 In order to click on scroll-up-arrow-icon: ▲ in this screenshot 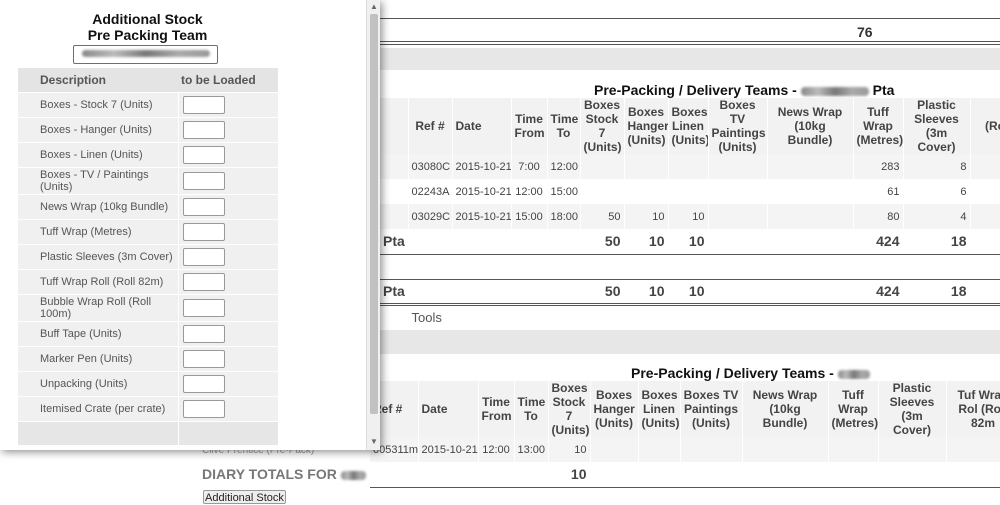, I will do `click(374, 6)`.